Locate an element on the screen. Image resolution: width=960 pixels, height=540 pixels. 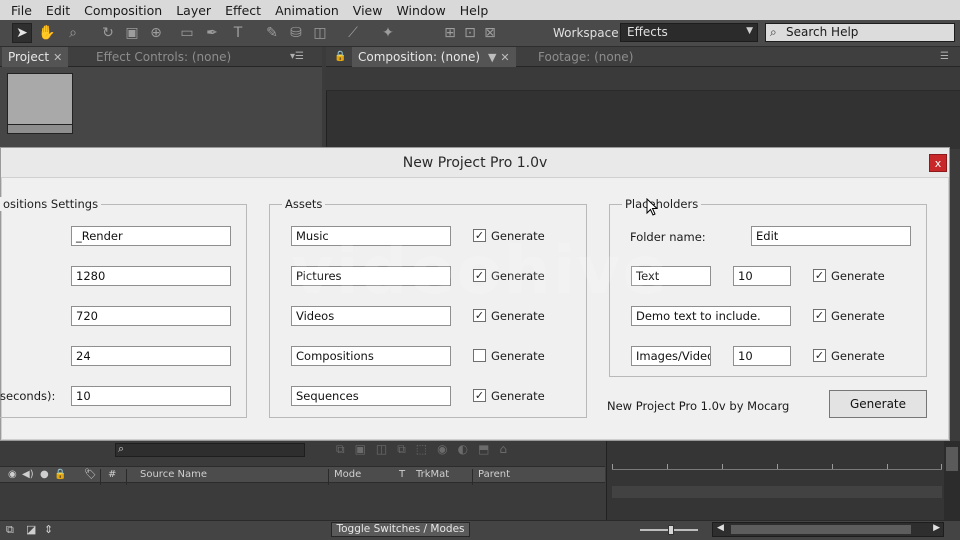
comp-framerate-field: 24 is located at coordinates (151, 356).